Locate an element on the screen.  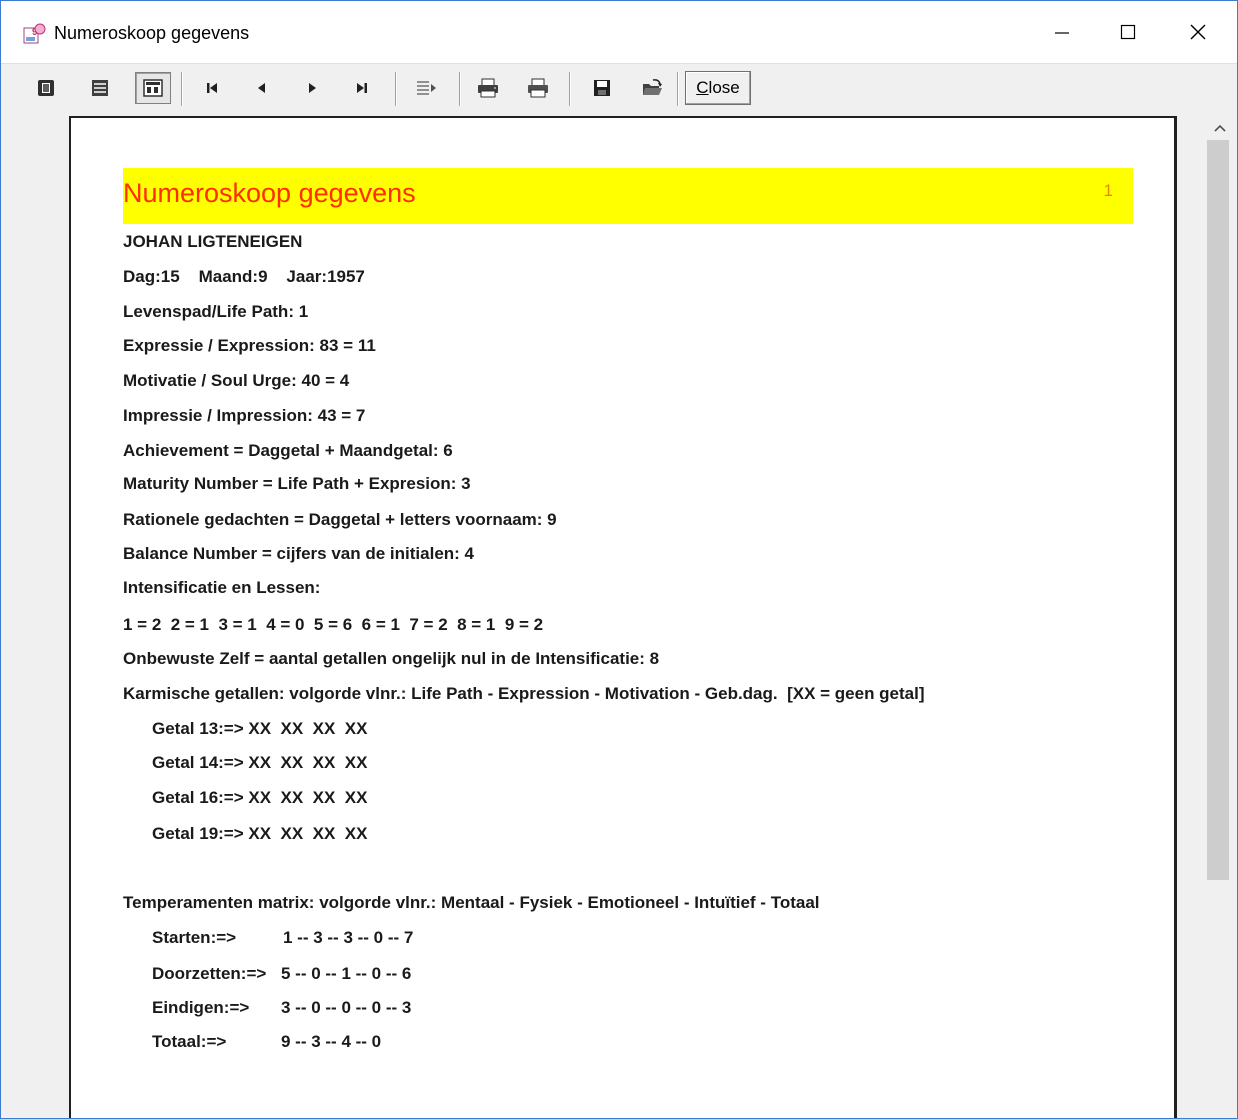
karmic-row: Getal 16:=> XX XX XX XX is located at coordinates (260, 797).